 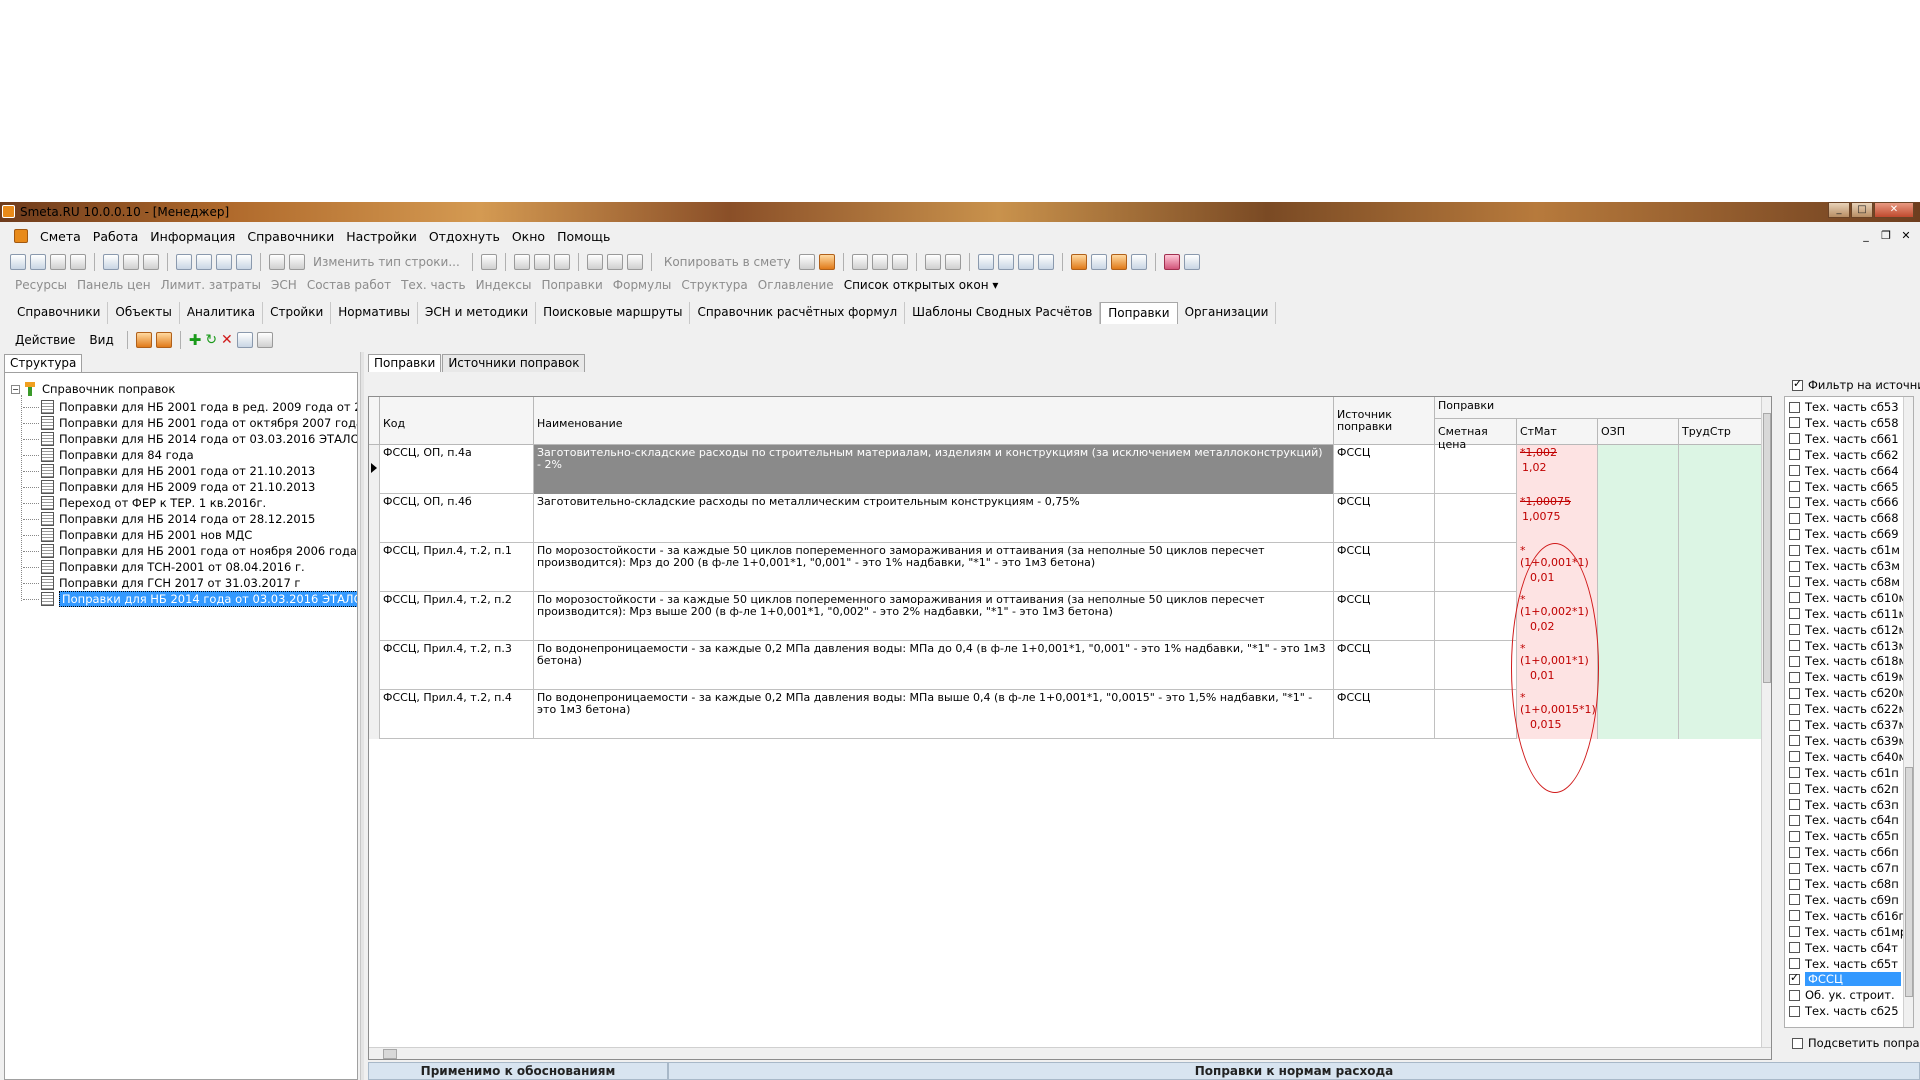 What do you see at coordinates (464, 236) in the screenshot?
I see `menu-relax: Отдохнуть` at bounding box center [464, 236].